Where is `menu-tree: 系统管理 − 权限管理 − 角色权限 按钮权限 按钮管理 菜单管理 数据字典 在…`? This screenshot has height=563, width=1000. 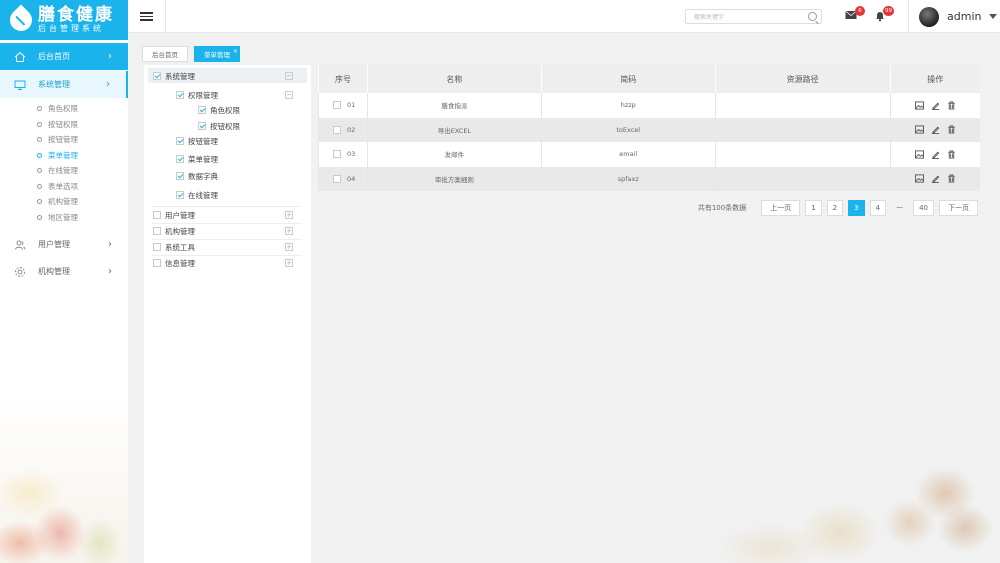
menu-tree: 系统管理 − 权限管理 − 角色权限 按钮权限 按钮管理 菜单管理 数据字典 在… is located at coordinates (227, 314).